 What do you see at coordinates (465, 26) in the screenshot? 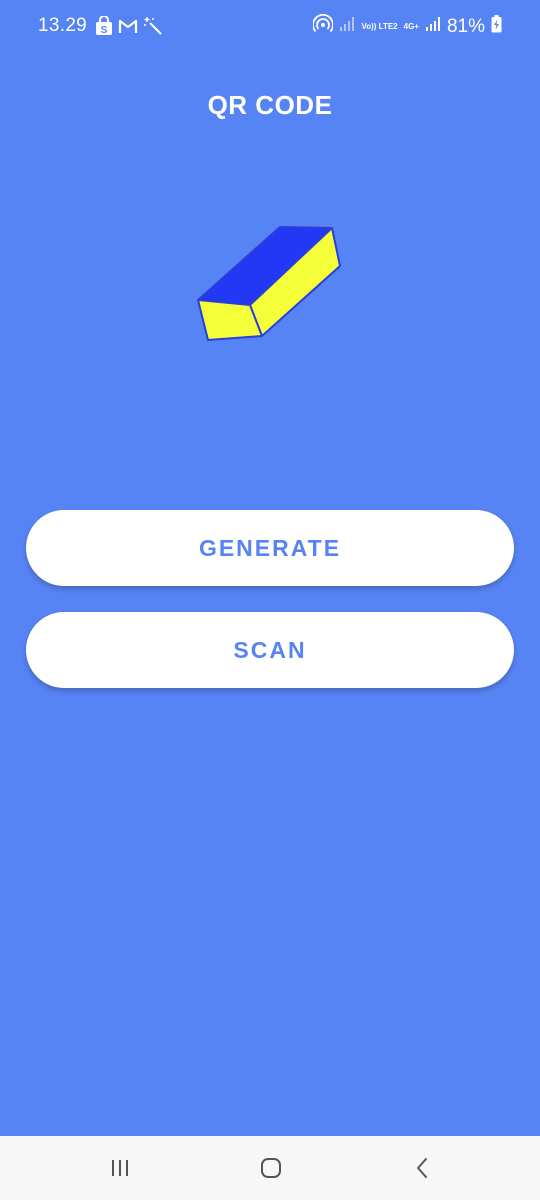
I see `battery-percent: 81%` at bounding box center [465, 26].